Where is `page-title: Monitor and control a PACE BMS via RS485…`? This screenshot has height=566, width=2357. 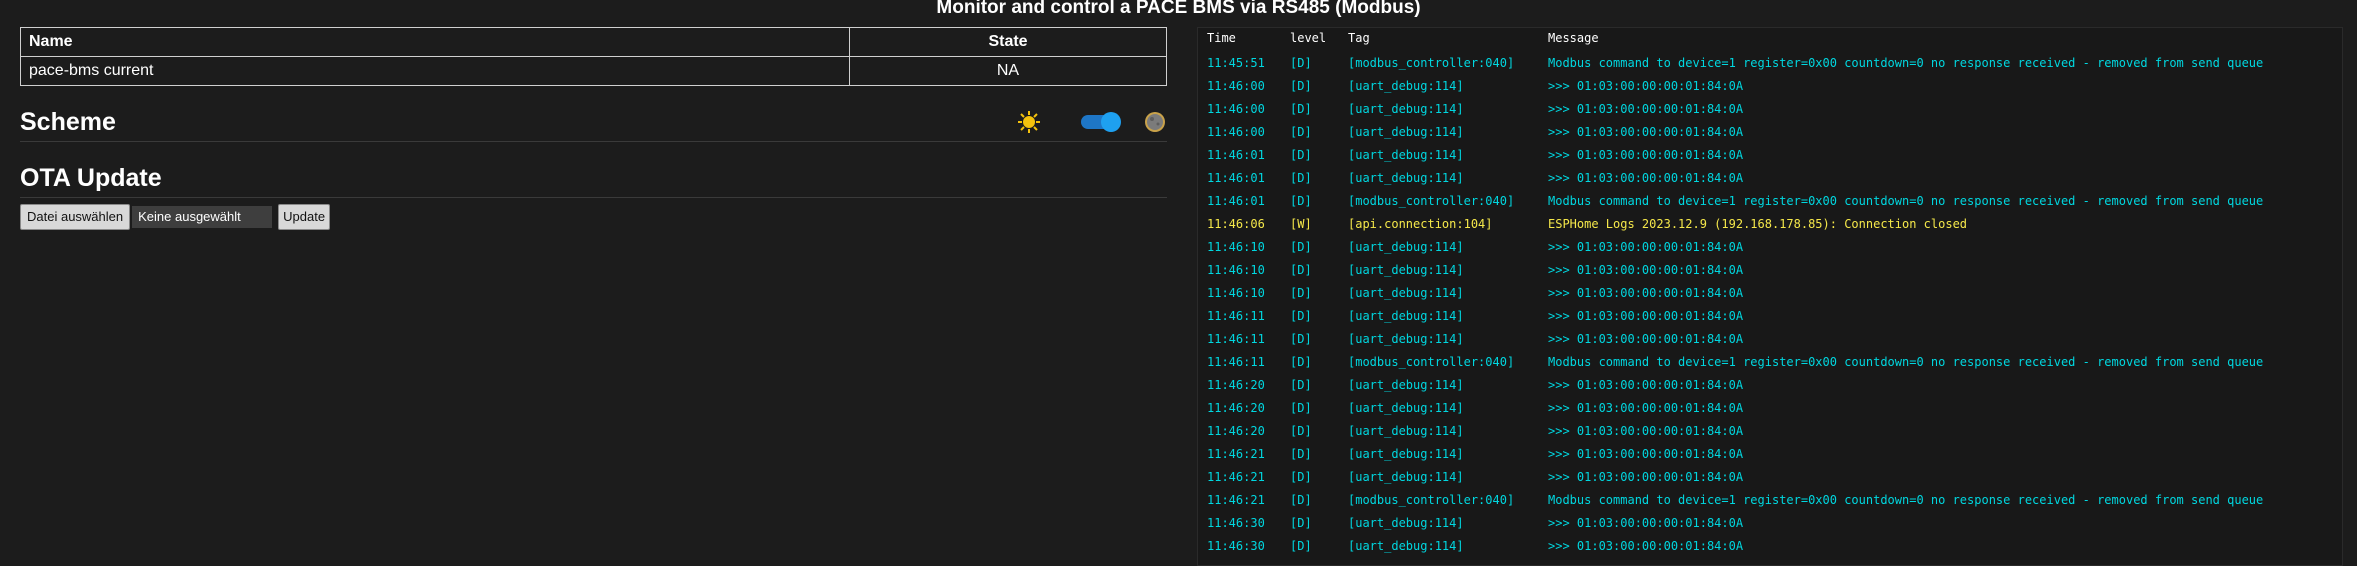
page-title: Monitor and control a PACE BMS via RS485… is located at coordinates (1178, 9).